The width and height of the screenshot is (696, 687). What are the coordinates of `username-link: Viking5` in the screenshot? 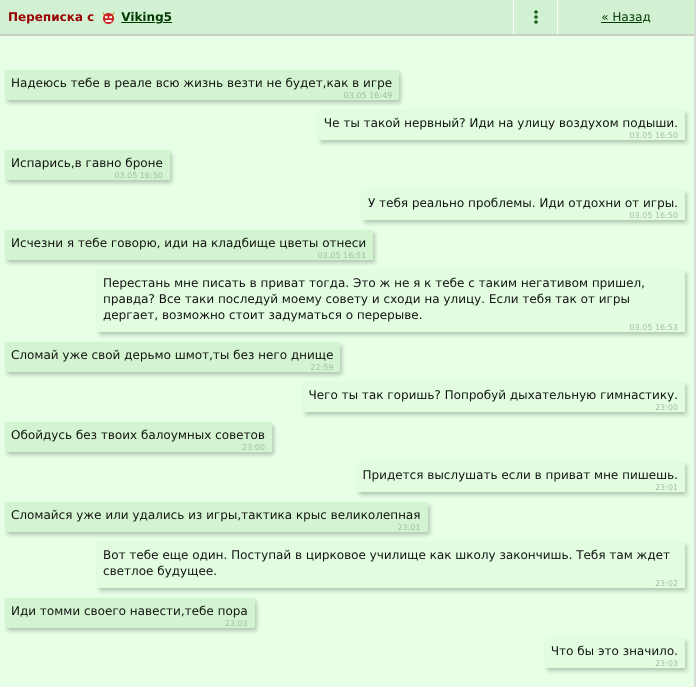 It's located at (146, 17).